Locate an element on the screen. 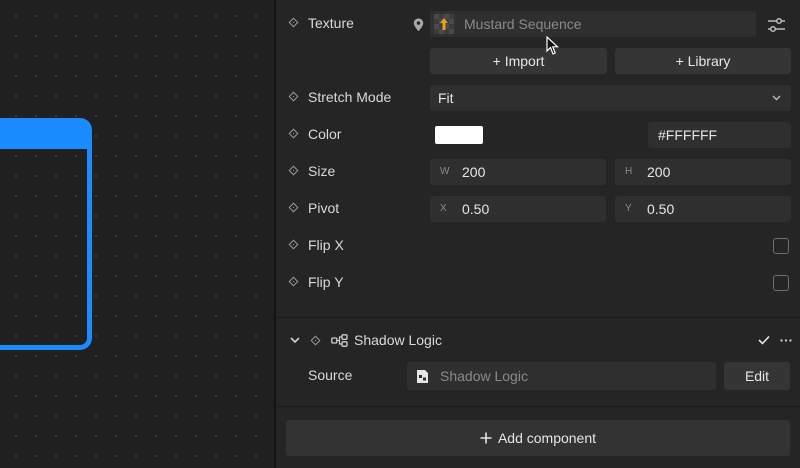  library-button: + Library is located at coordinates (703, 61).